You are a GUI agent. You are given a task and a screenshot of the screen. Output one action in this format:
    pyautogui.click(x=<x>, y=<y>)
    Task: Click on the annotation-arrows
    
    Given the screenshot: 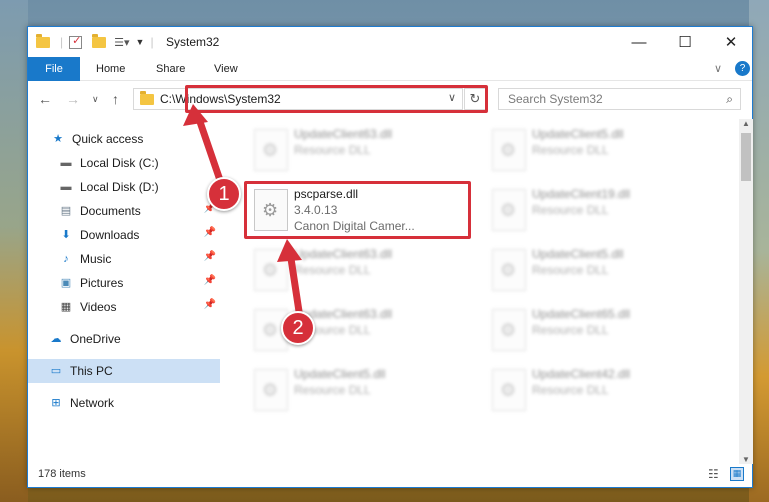 What is the action you would take?
    pyautogui.click(x=243, y=213)
    